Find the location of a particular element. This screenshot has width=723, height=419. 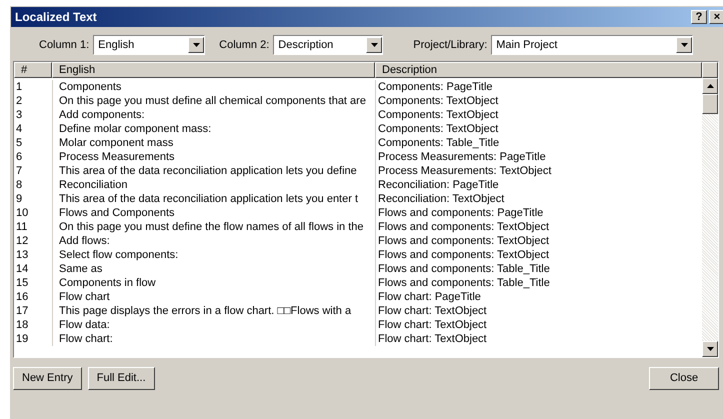

dialog-button: Close is located at coordinates (684, 378).